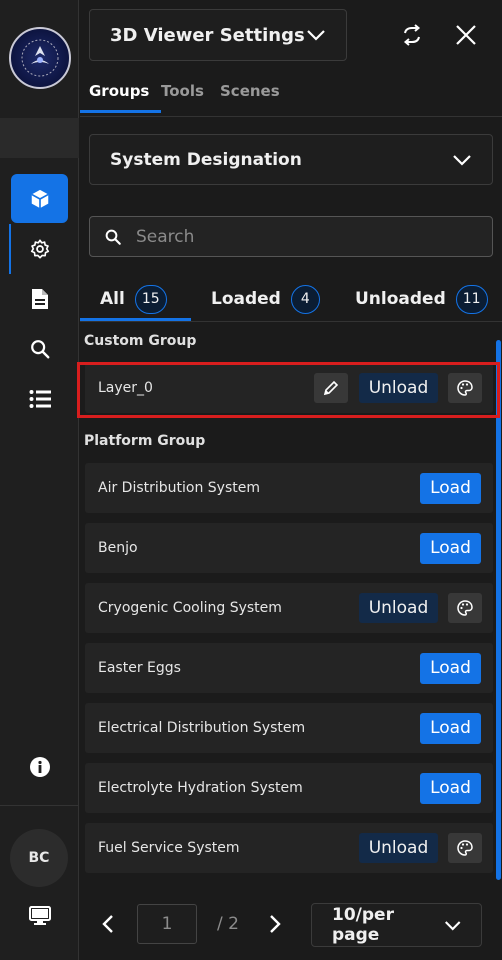  I want to click on system-designation-value: System Designation, so click(206, 159).